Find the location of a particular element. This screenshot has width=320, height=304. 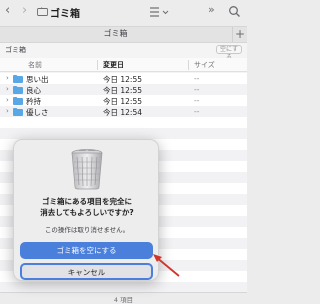

double-chevron-icon: » is located at coordinates (211, 9).